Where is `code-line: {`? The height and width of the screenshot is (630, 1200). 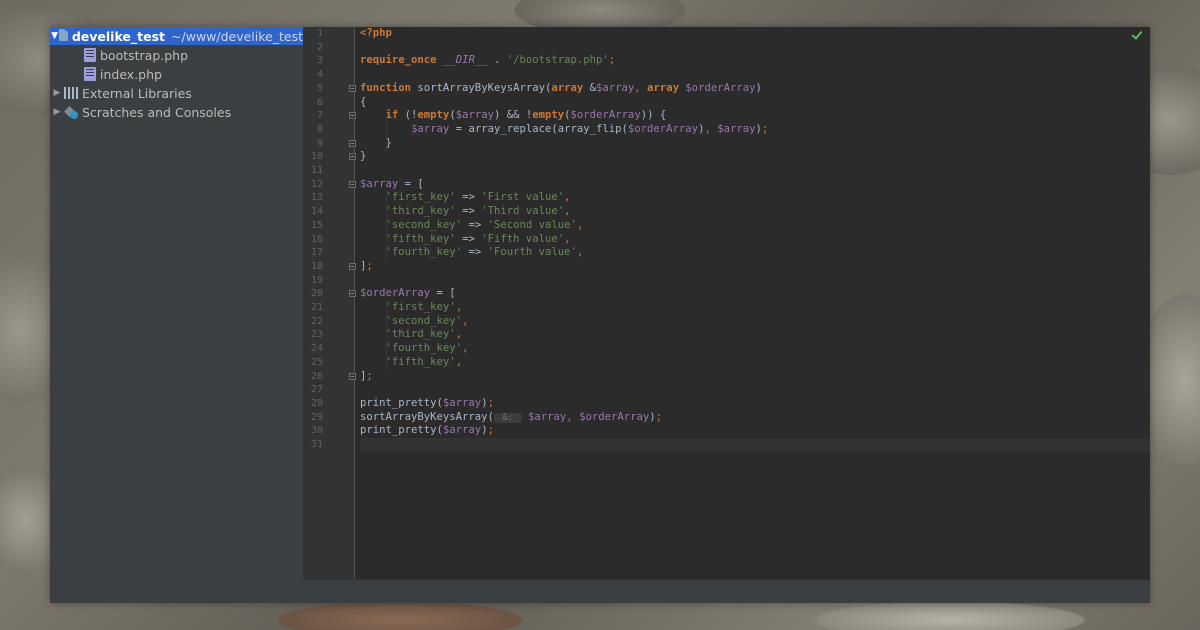 code-line: { is located at coordinates (363, 103).